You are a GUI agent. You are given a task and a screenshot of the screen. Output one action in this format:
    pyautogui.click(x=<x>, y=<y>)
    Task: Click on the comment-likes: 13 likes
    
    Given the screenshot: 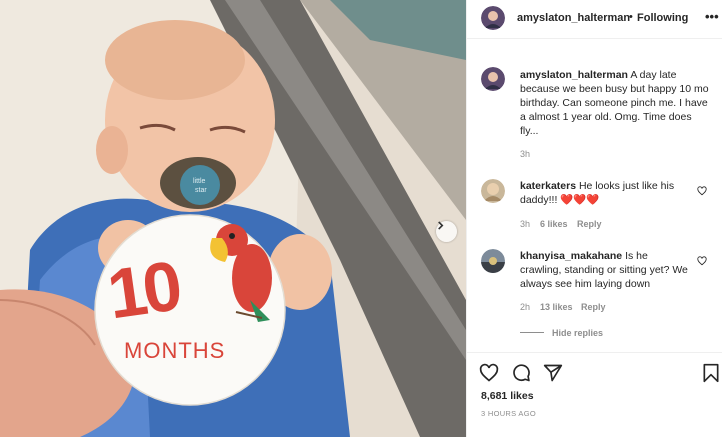 What is the action you would take?
    pyautogui.click(x=556, y=307)
    